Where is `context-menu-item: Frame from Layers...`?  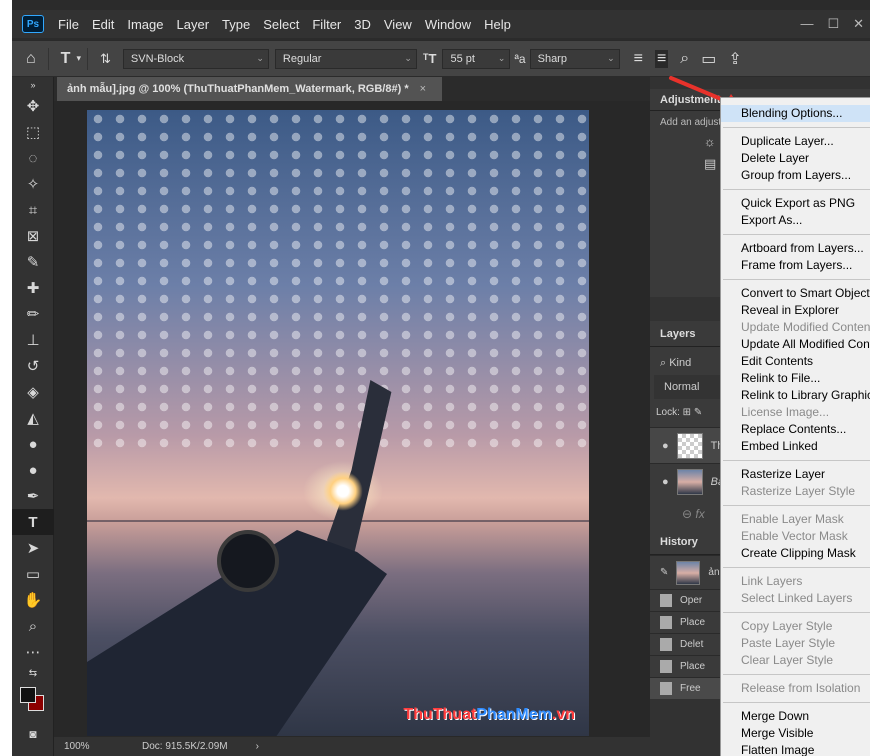 context-menu-item: Frame from Layers... is located at coordinates (795, 265).